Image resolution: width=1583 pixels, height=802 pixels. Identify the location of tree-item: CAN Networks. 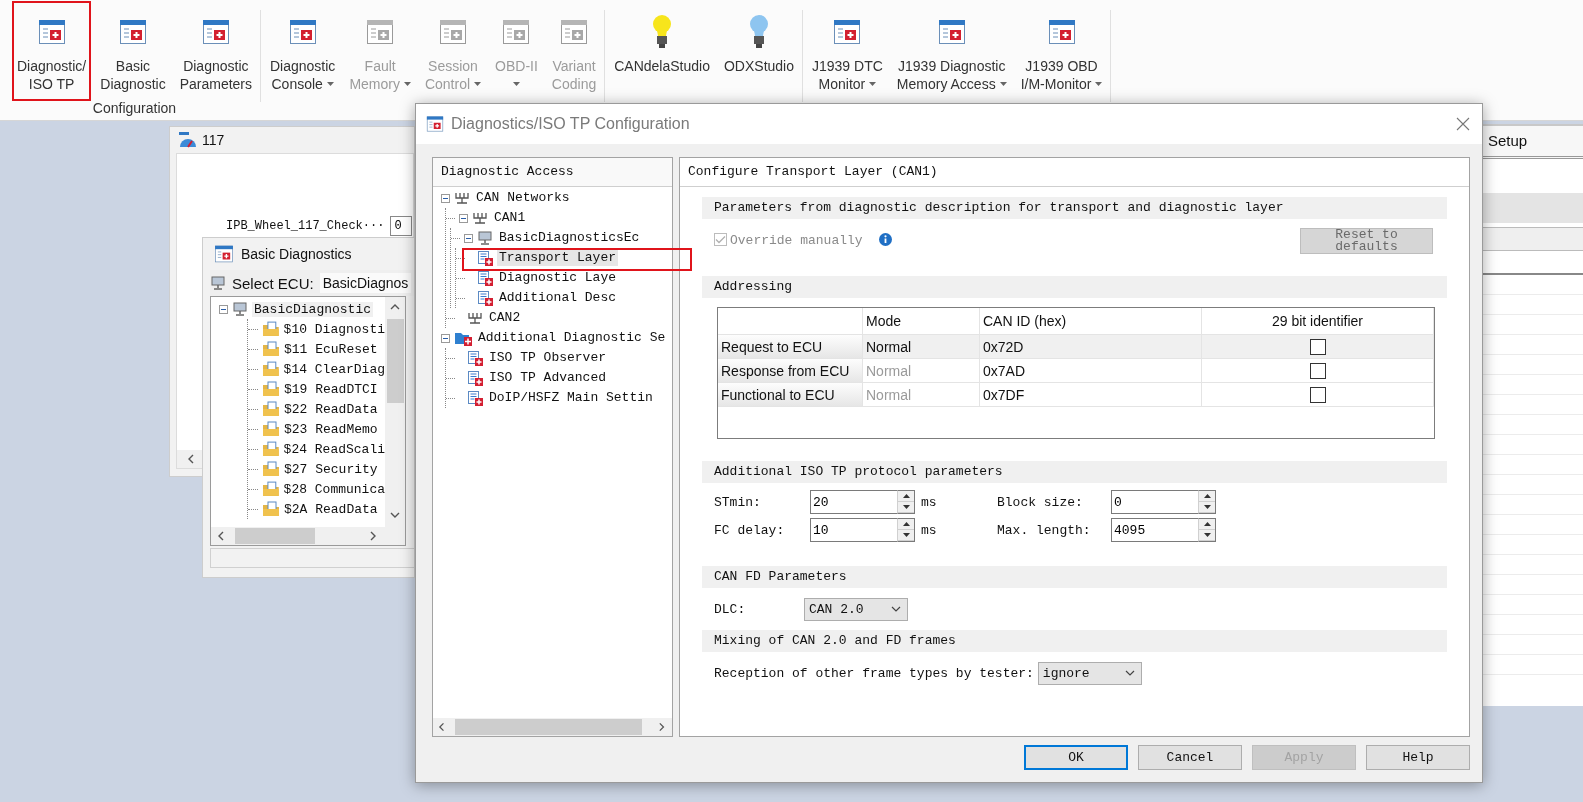
(523, 198).